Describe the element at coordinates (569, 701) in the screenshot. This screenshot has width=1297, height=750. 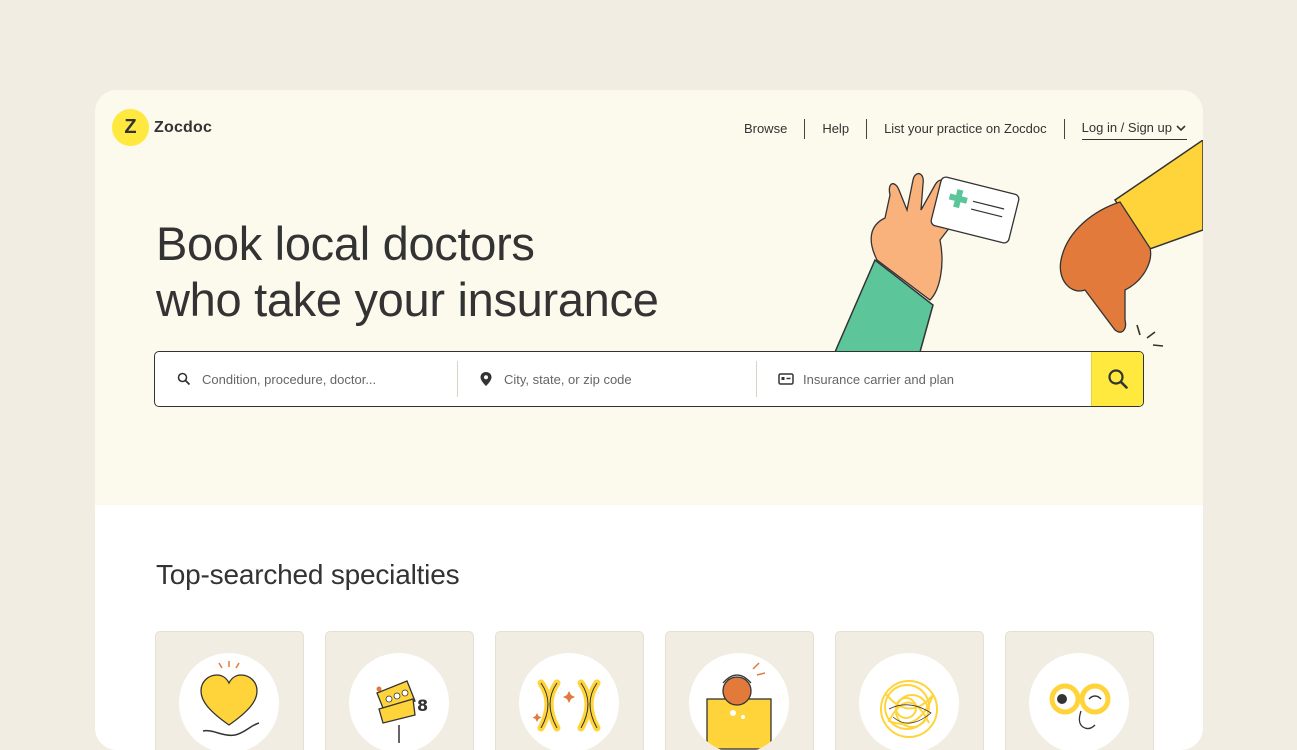
I see `chromosome-icon` at that location.